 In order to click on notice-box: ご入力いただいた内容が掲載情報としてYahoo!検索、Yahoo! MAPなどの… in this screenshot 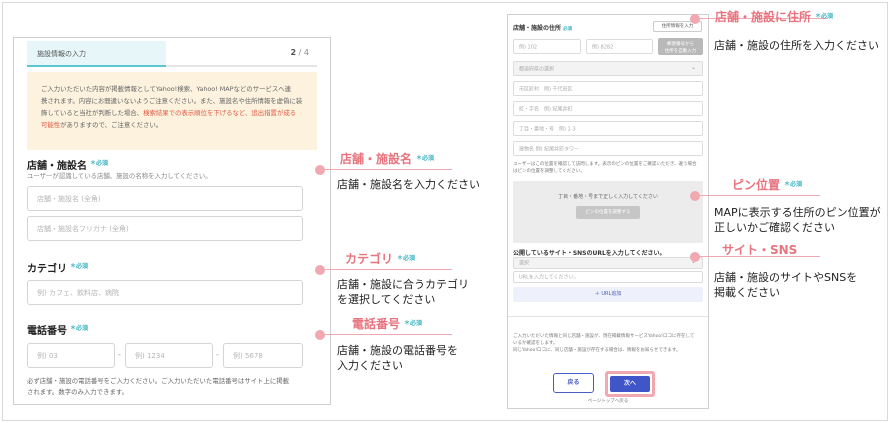, I will do `click(172, 111)`.